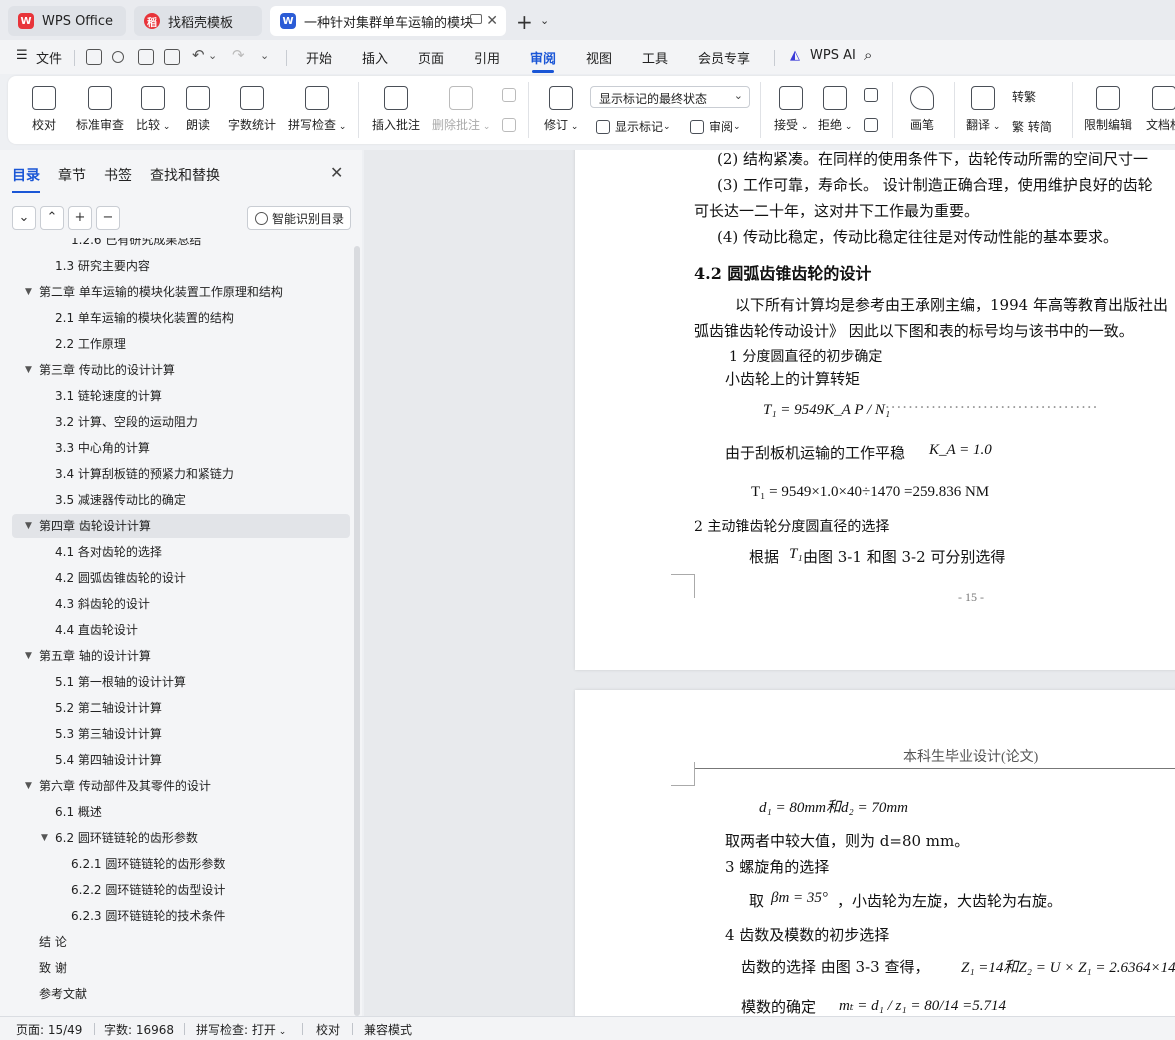 The height and width of the screenshot is (1040, 1175). What do you see at coordinates (181, 916) in the screenshot?
I see `toc-item: 6.2.3 圆环链链轮的技术条件` at bounding box center [181, 916].